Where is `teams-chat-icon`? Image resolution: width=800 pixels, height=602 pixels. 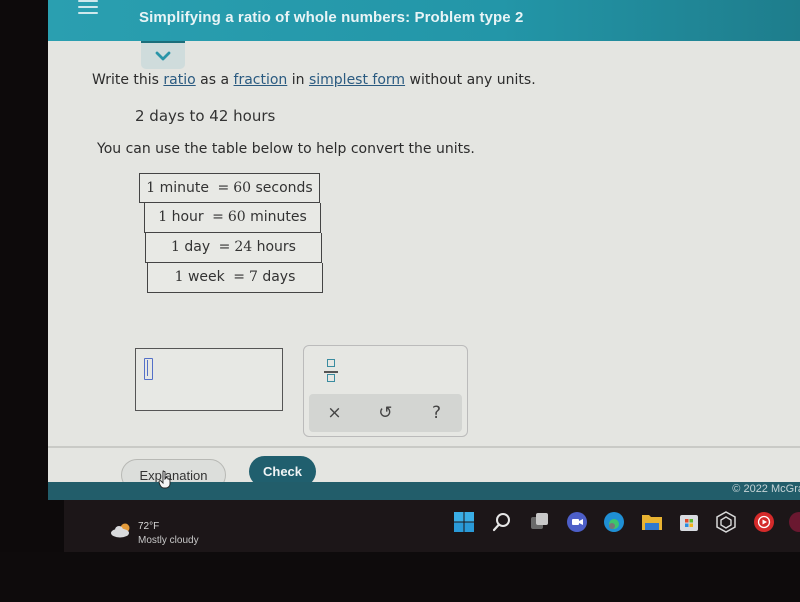
teams-chat-icon is located at coordinates (577, 522).